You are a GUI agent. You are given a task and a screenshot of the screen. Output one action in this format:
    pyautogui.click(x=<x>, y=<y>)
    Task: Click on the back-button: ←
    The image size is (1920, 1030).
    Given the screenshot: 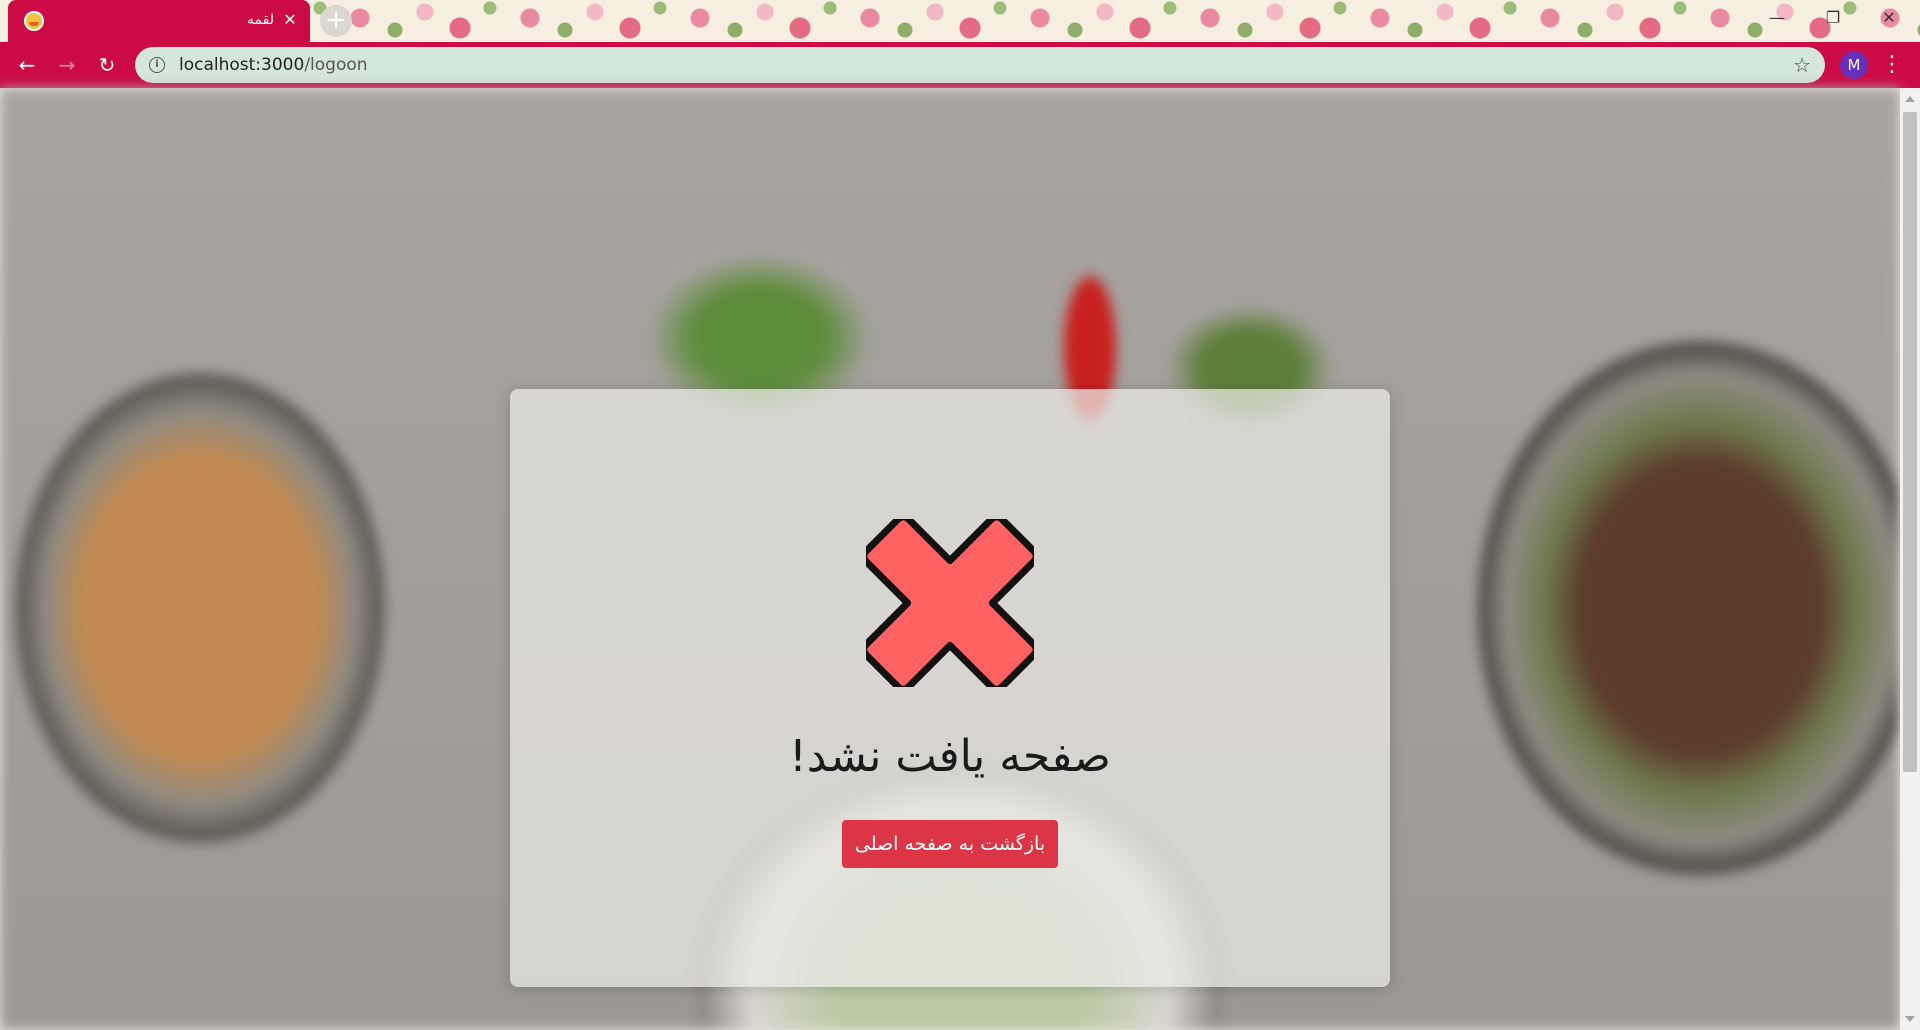 What is the action you would take?
    pyautogui.click(x=27, y=65)
    